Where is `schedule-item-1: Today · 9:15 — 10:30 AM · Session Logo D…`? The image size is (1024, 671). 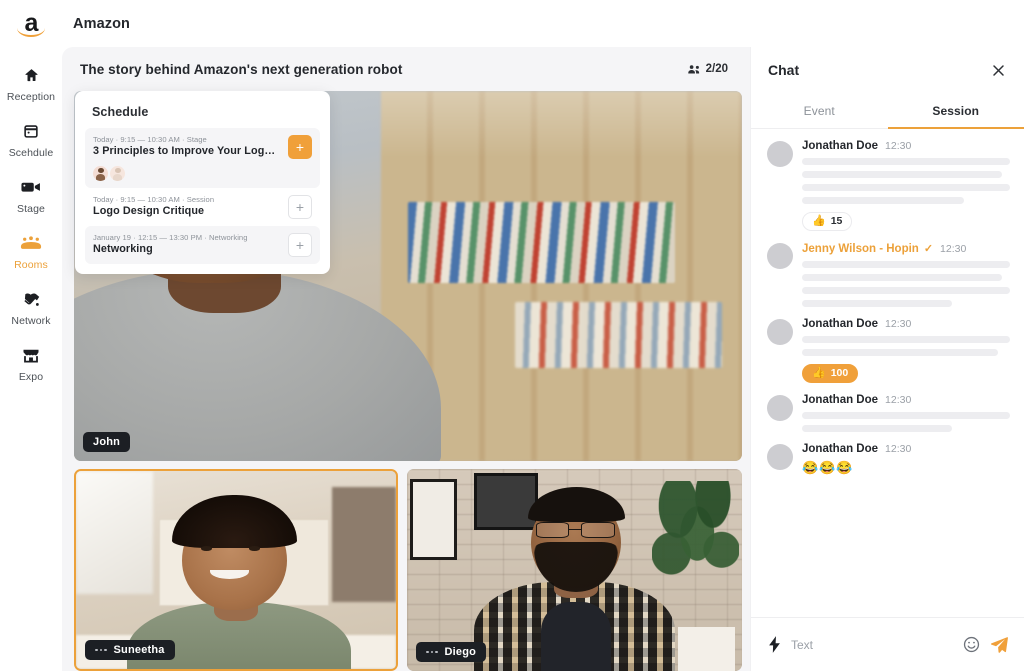
schedule-item-1: Today · 9:15 — 10:30 AM · Session Logo D… is located at coordinates (202, 207).